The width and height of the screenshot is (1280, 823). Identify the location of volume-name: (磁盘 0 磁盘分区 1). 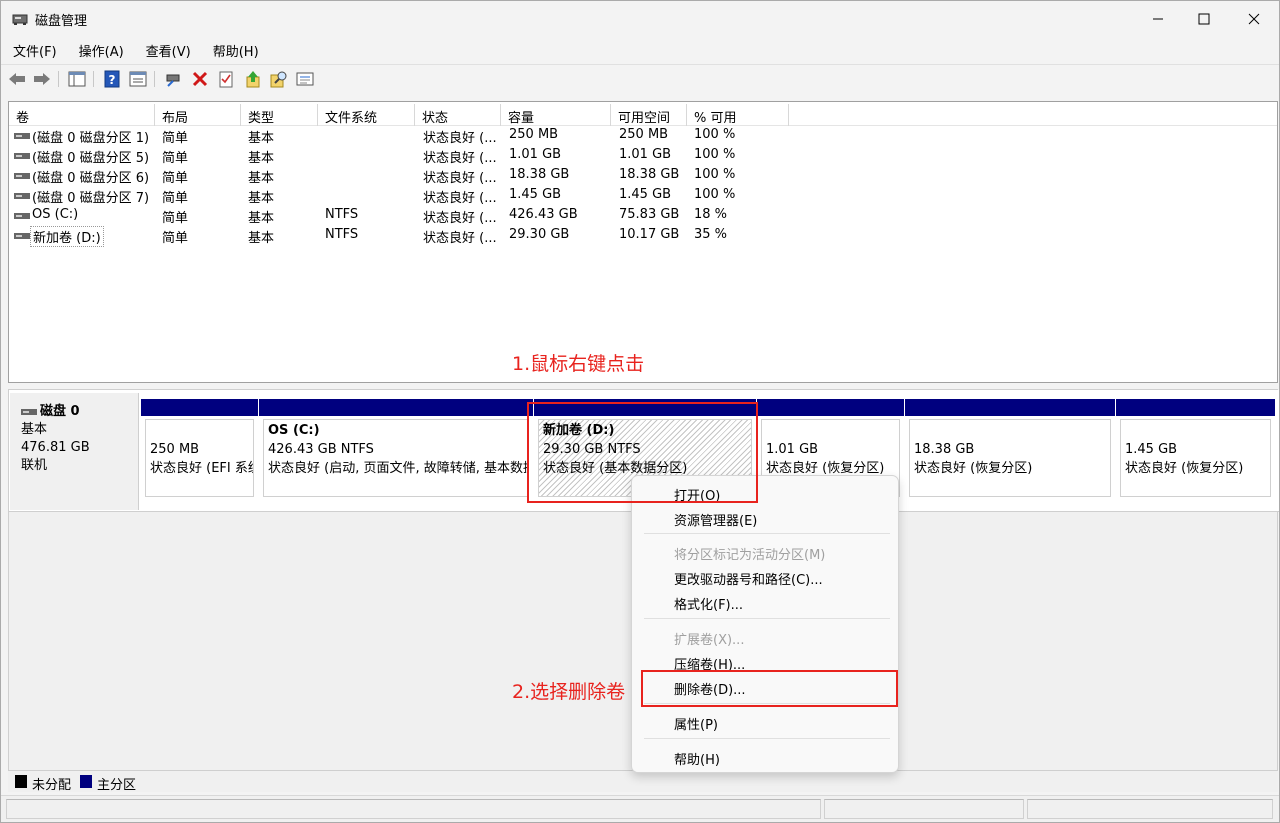
(91, 138).